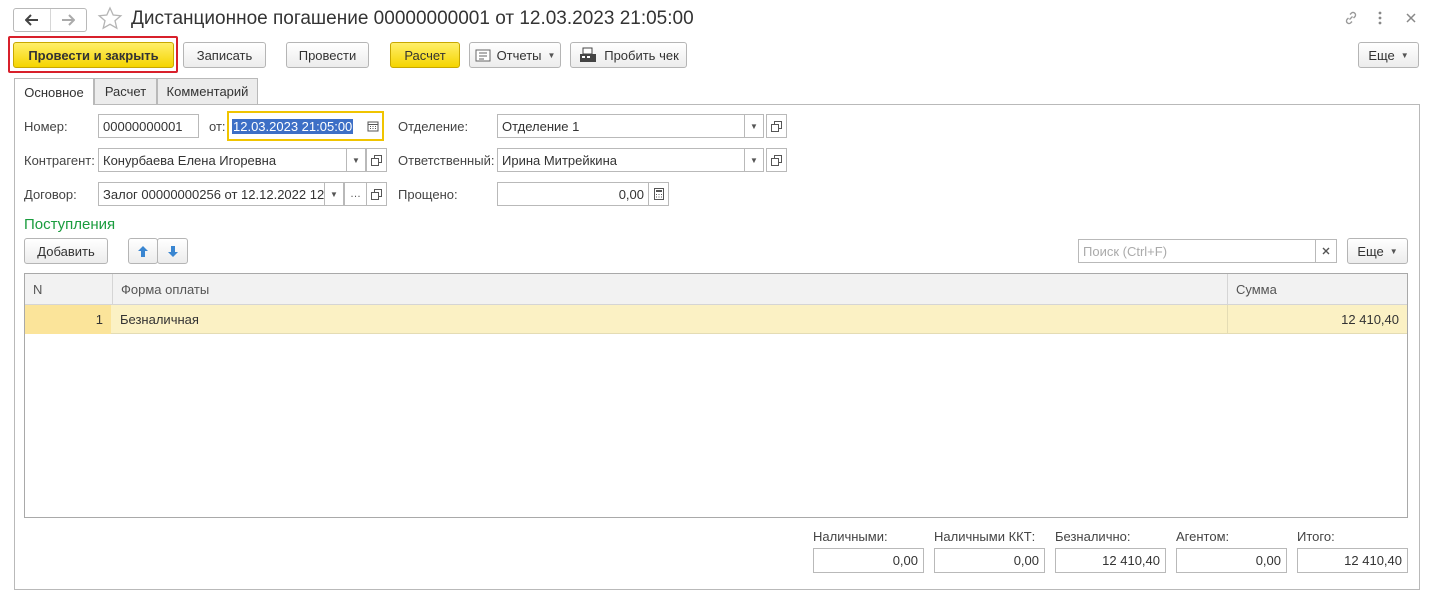 The height and width of the screenshot is (592, 1437). What do you see at coordinates (376, 194) in the screenshot?
I see `contract-open-icon` at bounding box center [376, 194].